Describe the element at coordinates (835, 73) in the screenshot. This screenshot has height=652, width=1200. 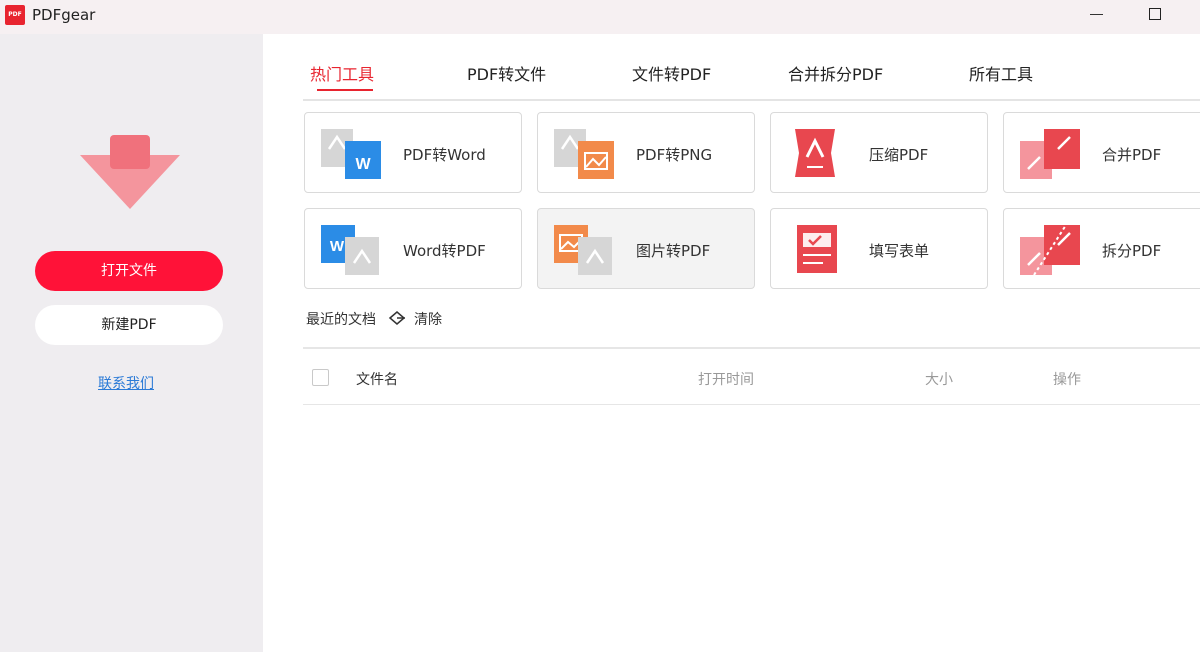
I see `tab-merge-split-pdf: 合并拆分PDF` at that location.